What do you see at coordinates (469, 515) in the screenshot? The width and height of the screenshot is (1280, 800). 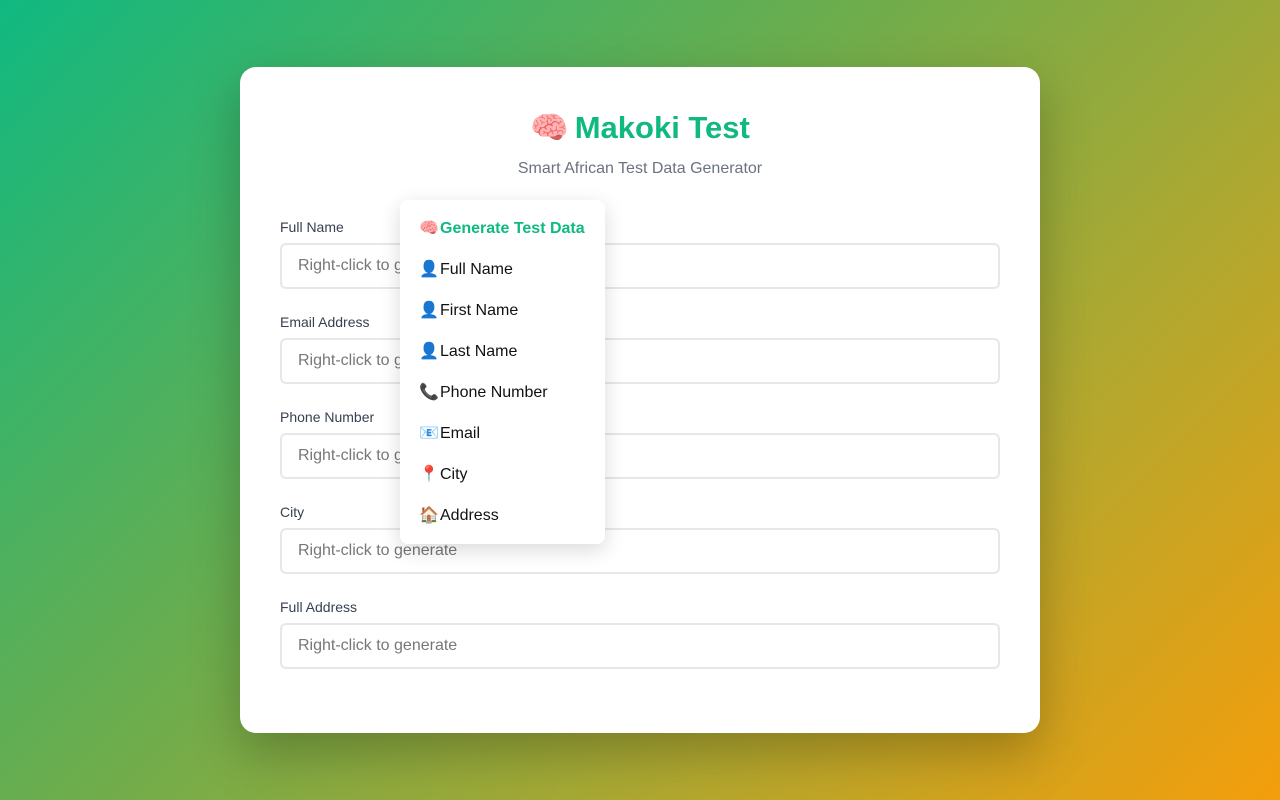 I see `menu-item-label: Address` at bounding box center [469, 515].